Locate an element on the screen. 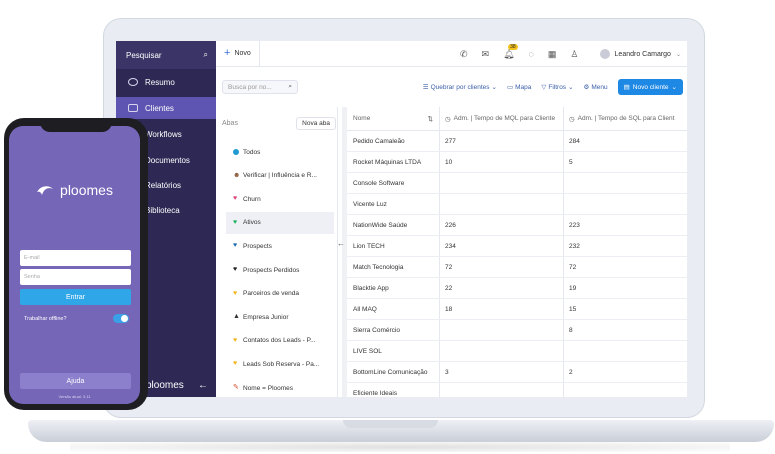  email-field: E-mail is located at coordinates (75, 258).